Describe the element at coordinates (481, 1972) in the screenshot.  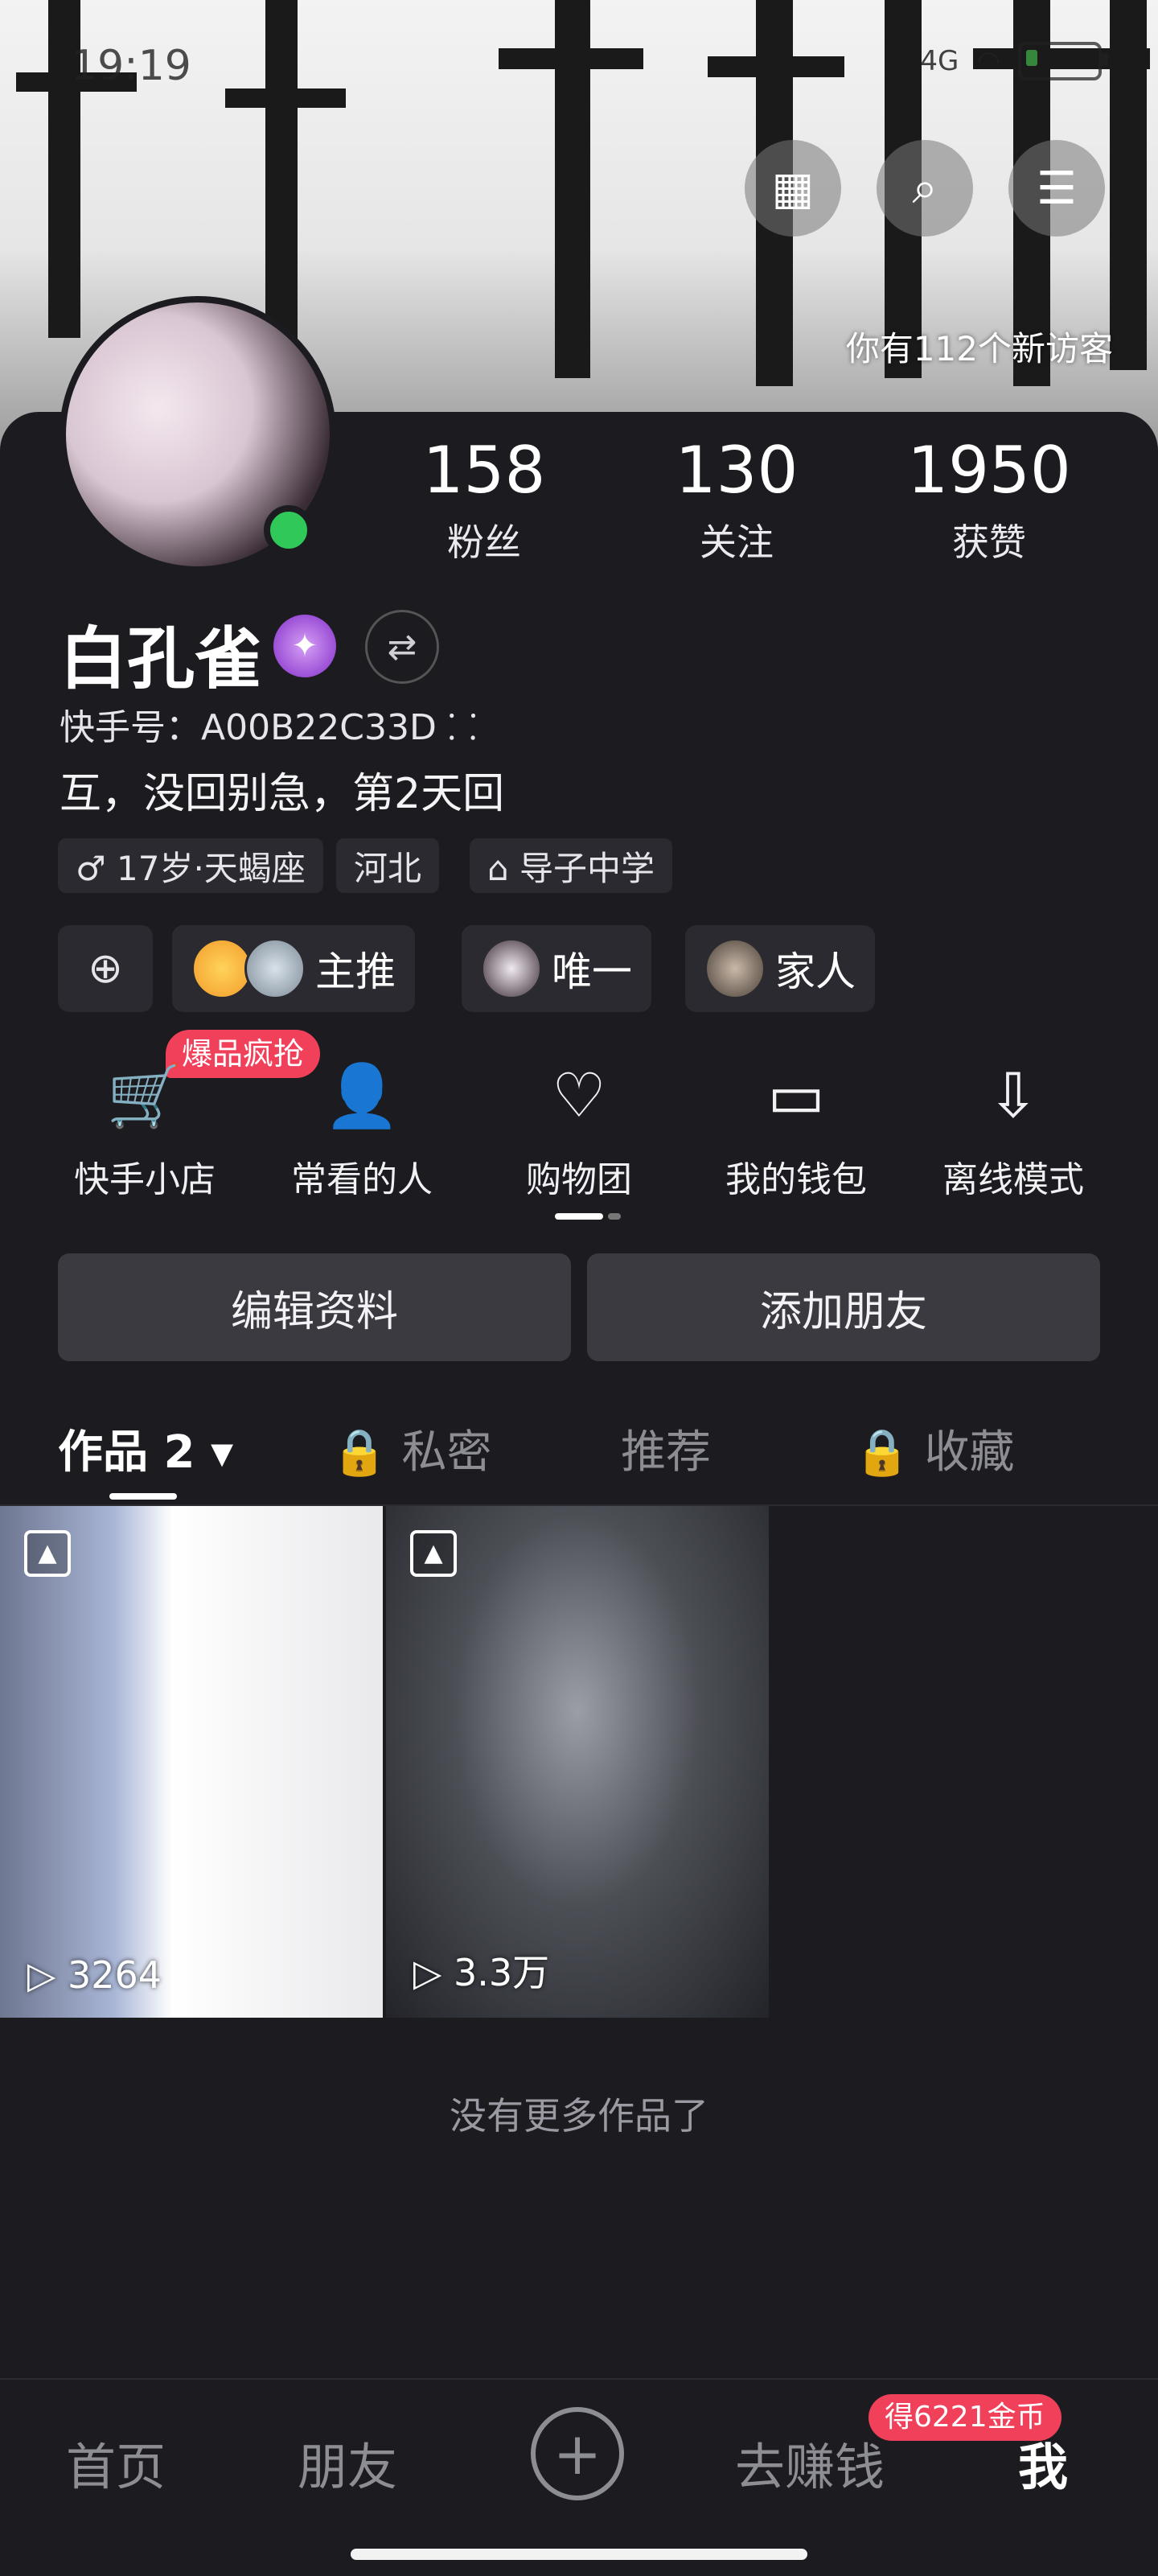
I see `play-count: ▷ 3.3万` at that location.